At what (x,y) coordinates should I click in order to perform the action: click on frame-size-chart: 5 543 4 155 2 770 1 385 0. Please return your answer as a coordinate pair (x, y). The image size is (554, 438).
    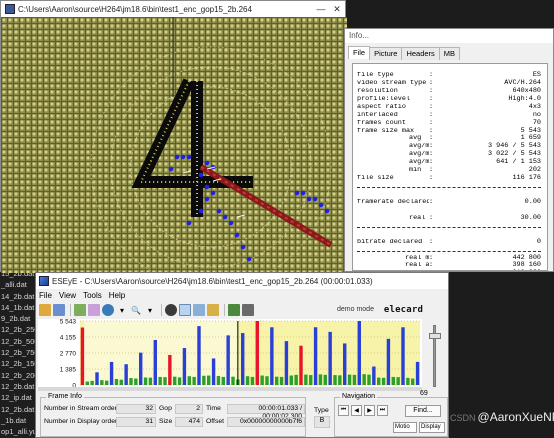
    Looking at the image, I should click on (230, 355).